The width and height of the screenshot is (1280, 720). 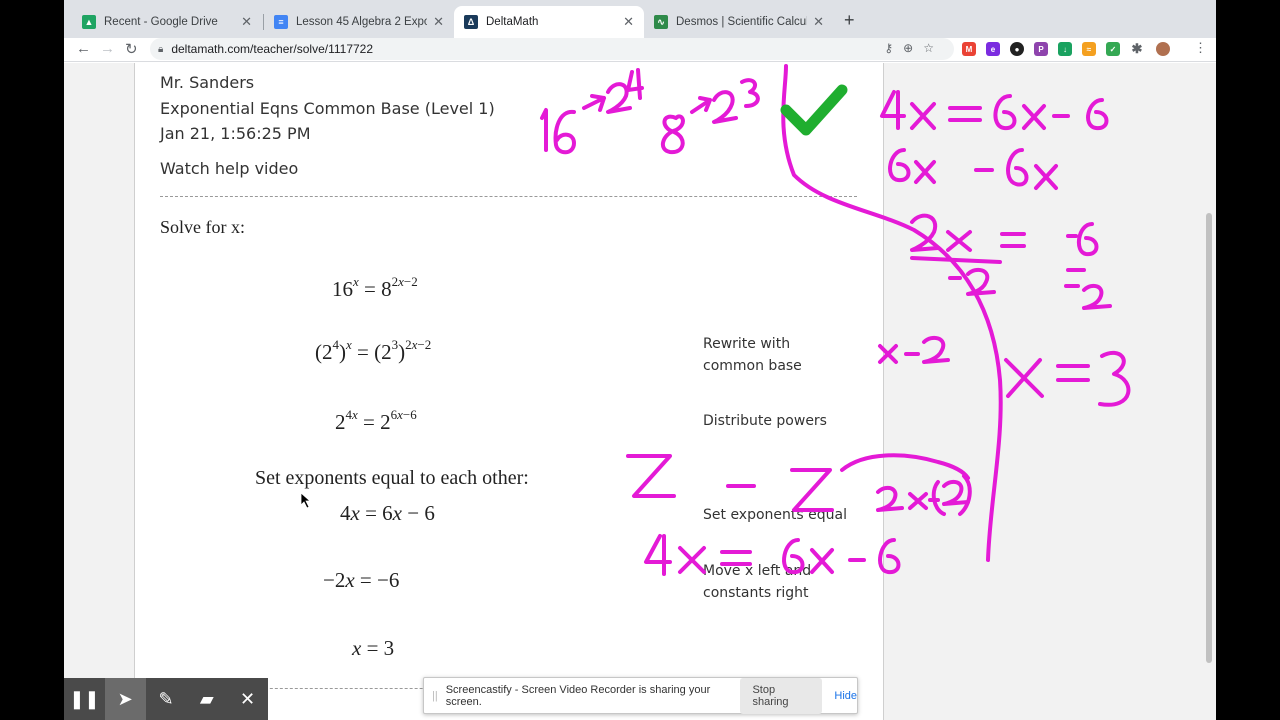 What do you see at coordinates (272, 49) in the screenshot?
I see `address-text: deltamath.com/teacher/solve/1117722` at bounding box center [272, 49].